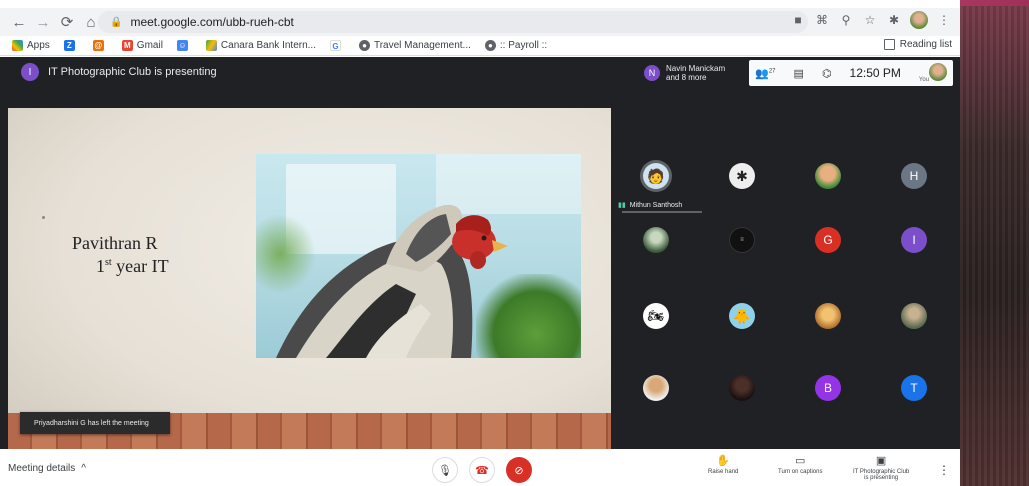 This screenshot has width=1029, height=486. Describe the element at coordinates (115, 243) in the screenshot. I see `slide-name: Pavithran R` at that location.